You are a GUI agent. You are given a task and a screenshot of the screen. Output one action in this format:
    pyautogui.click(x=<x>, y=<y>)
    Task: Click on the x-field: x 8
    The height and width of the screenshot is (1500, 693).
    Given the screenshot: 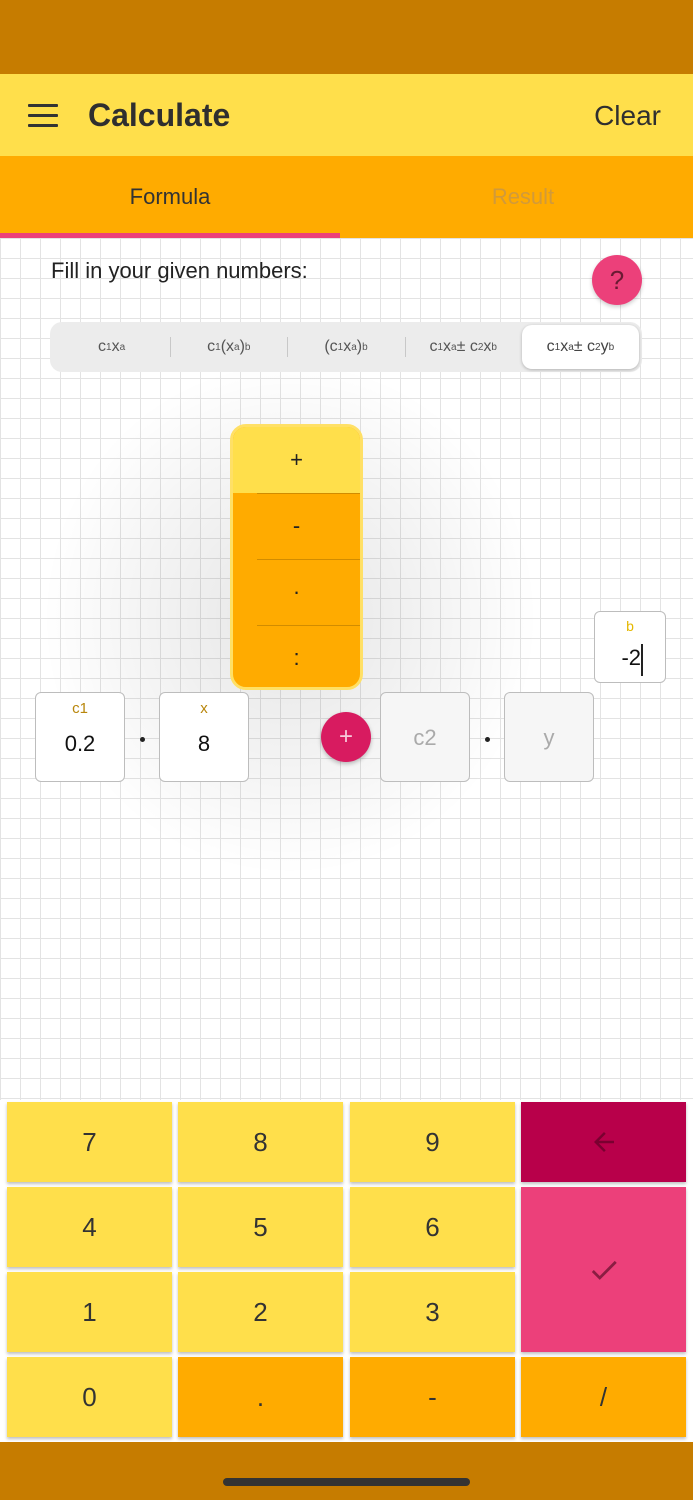 What is the action you would take?
    pyautogui.click(x=204, y=737)
    